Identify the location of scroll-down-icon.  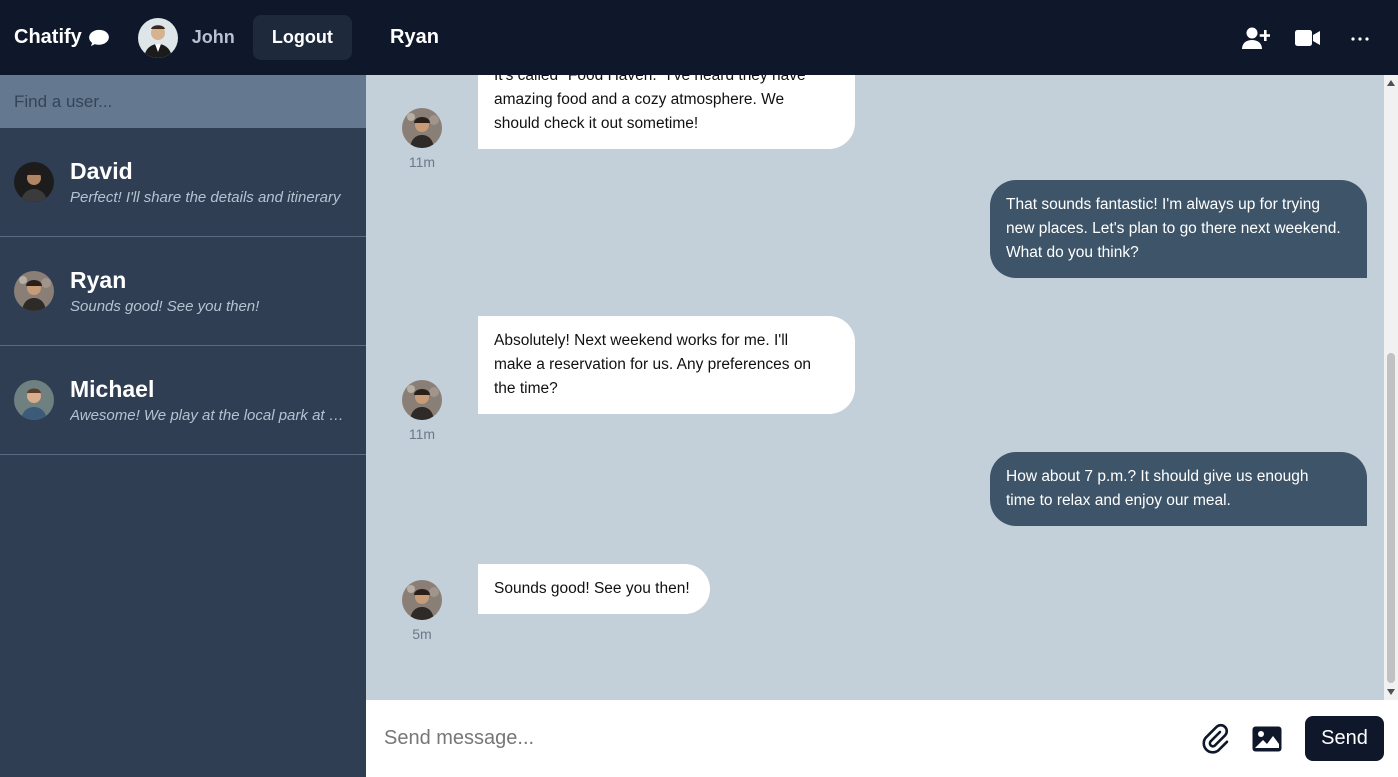
(1391, 692).